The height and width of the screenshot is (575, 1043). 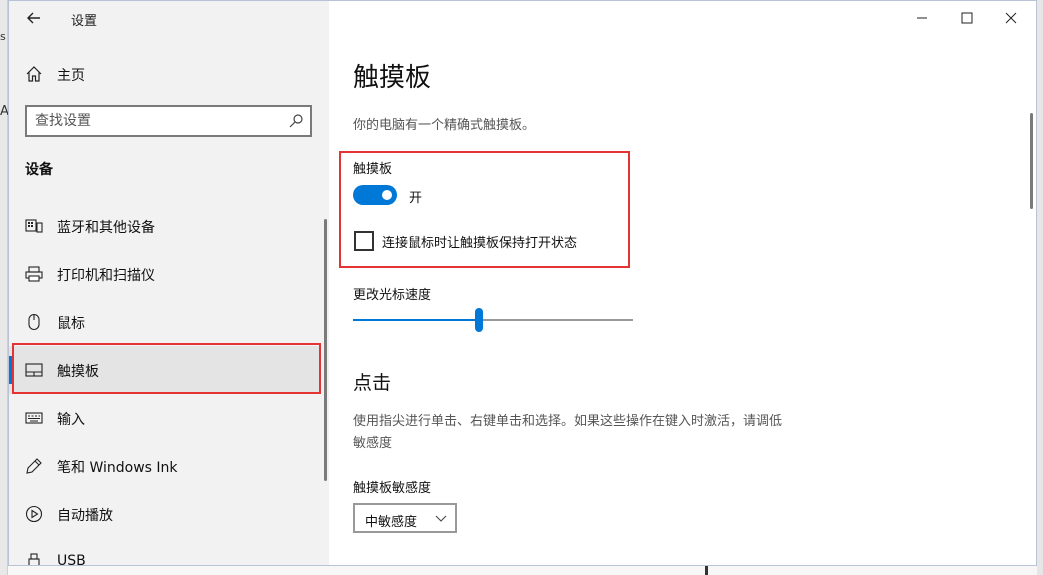 What do you see at coordinates (3, 36) in the screenshot?
I see `background-text-fragment: s` at bounding box center [3, 36].